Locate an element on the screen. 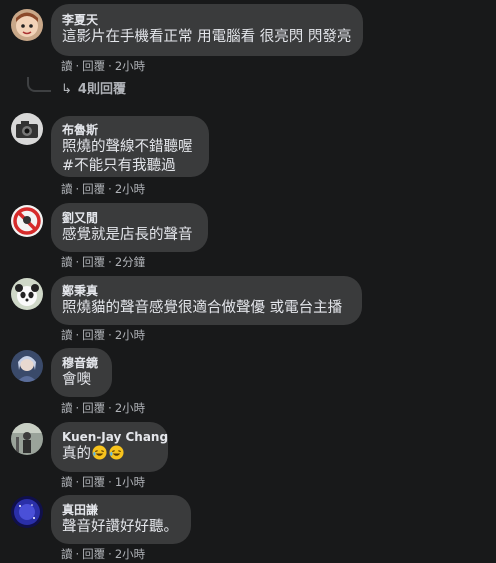 This screenshot has width=496, height=563. comment-bubble: 劉又閒 感覺就是店長的聲音 is located at coordinates (129, 227).